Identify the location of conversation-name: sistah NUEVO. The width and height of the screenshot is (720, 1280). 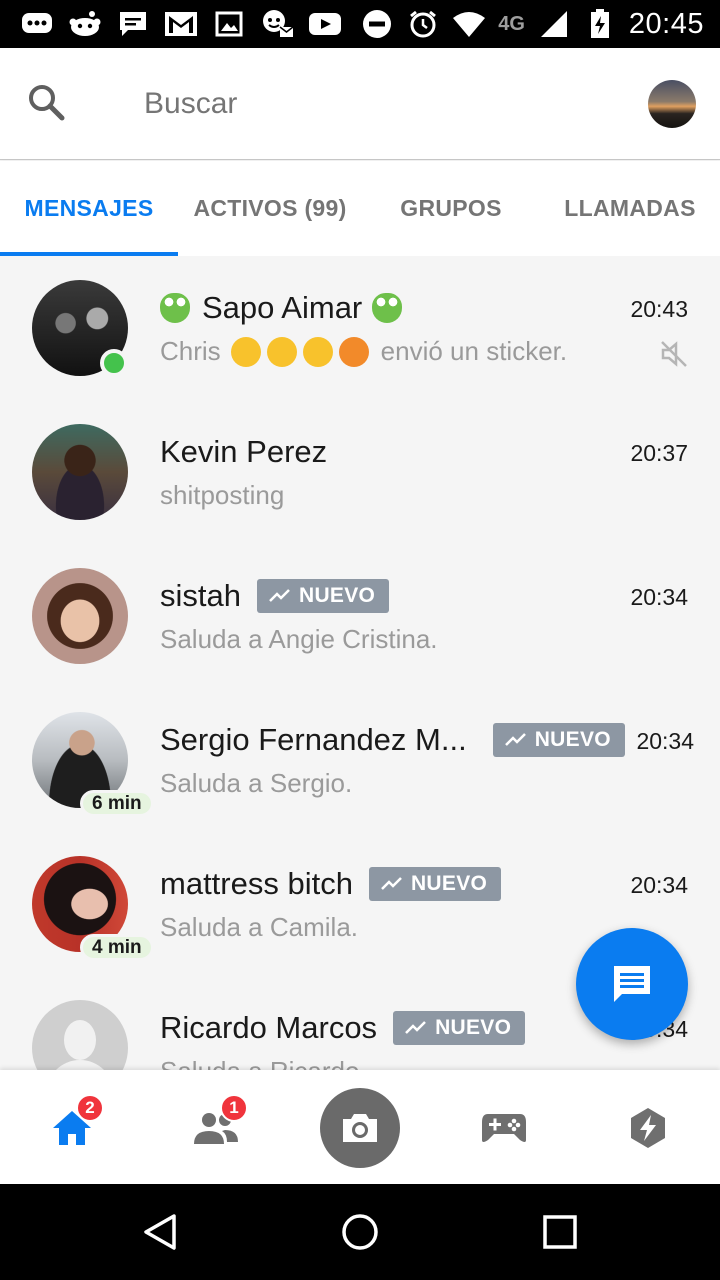
(275, 596).